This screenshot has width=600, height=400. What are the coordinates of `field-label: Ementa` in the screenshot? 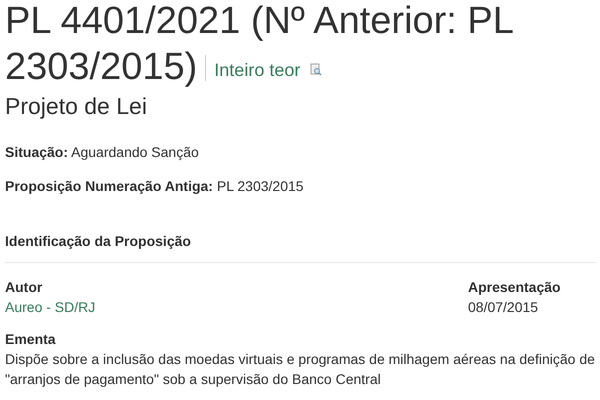 It's located at (31, 339).